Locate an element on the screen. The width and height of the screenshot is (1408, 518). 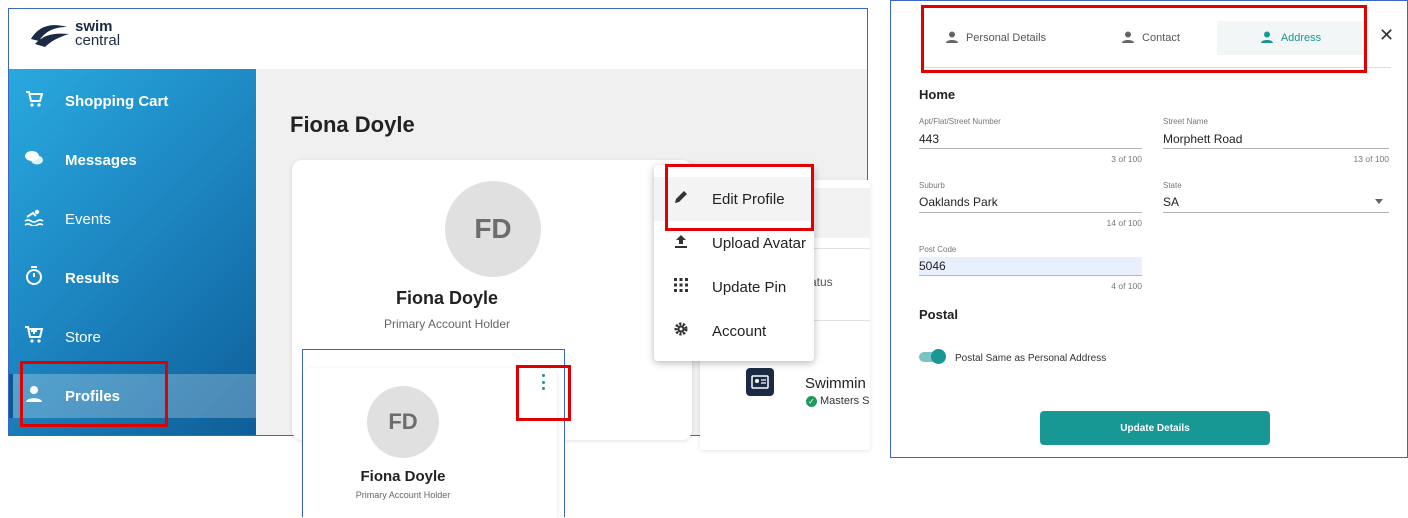
state-select: SA is located at coordinates (1171, 202).